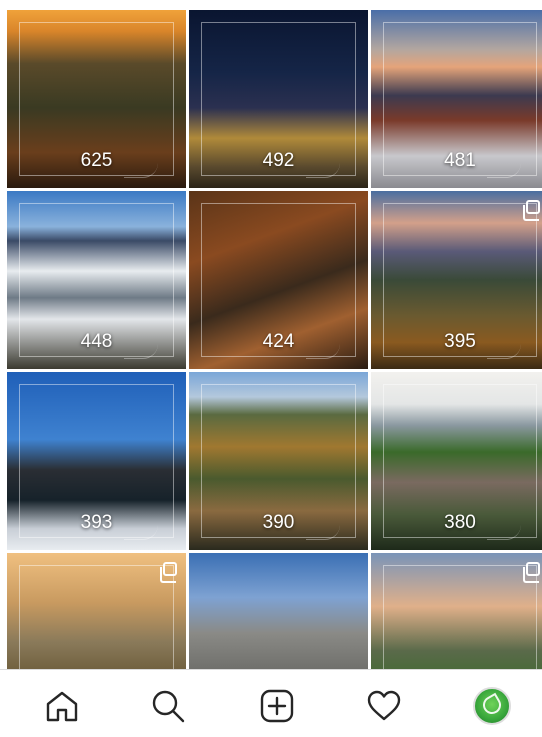 The image size is (542, 737). Describe the element at coordinates (278, 522) in the screenshot. I see `like-count: 390` at that location.